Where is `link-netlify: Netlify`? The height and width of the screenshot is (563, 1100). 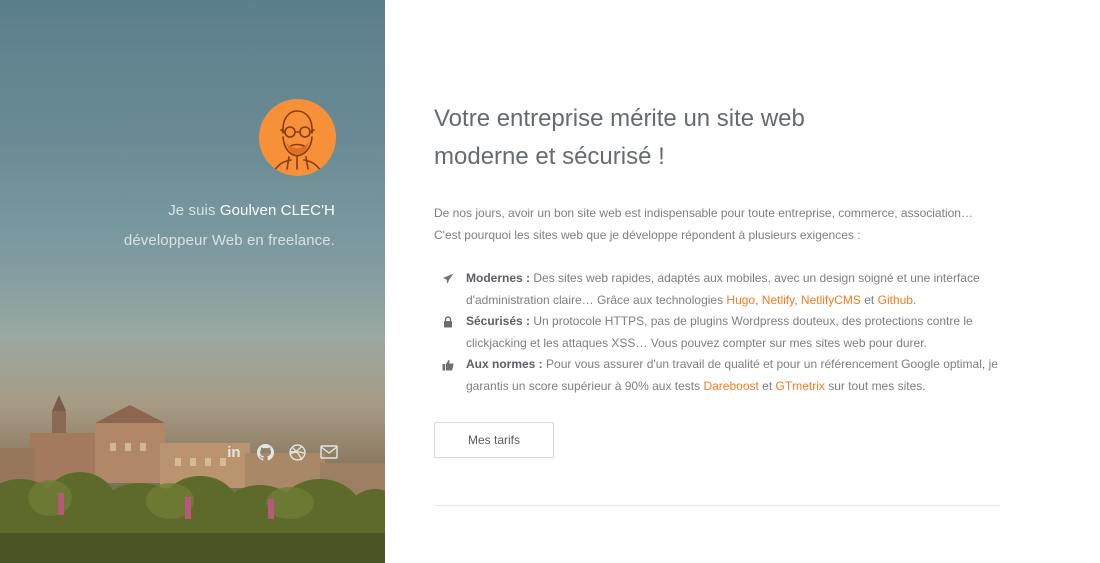
link-netlify: Netlify is located at coordinates (778, 300).